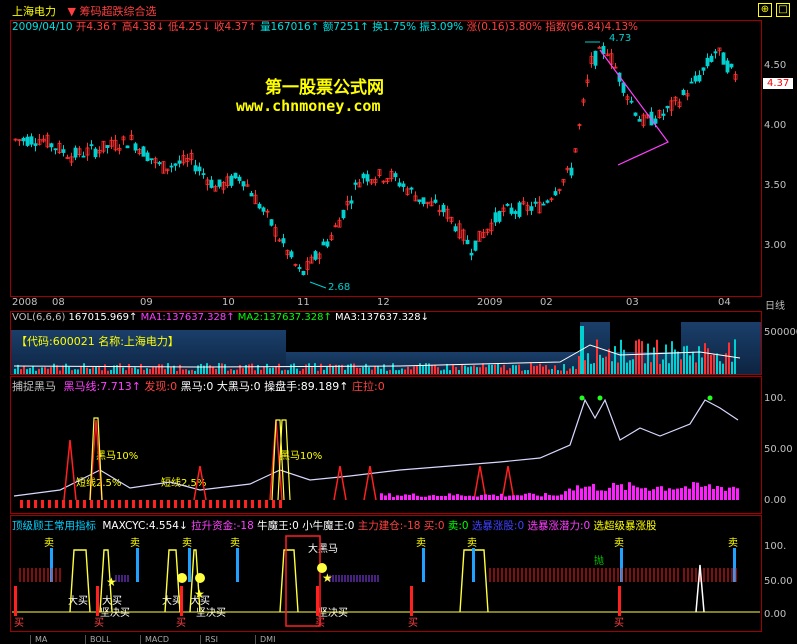  Describe the element at coordinates (200, 483) in the screenshot. I see `dh-spike` at that location.